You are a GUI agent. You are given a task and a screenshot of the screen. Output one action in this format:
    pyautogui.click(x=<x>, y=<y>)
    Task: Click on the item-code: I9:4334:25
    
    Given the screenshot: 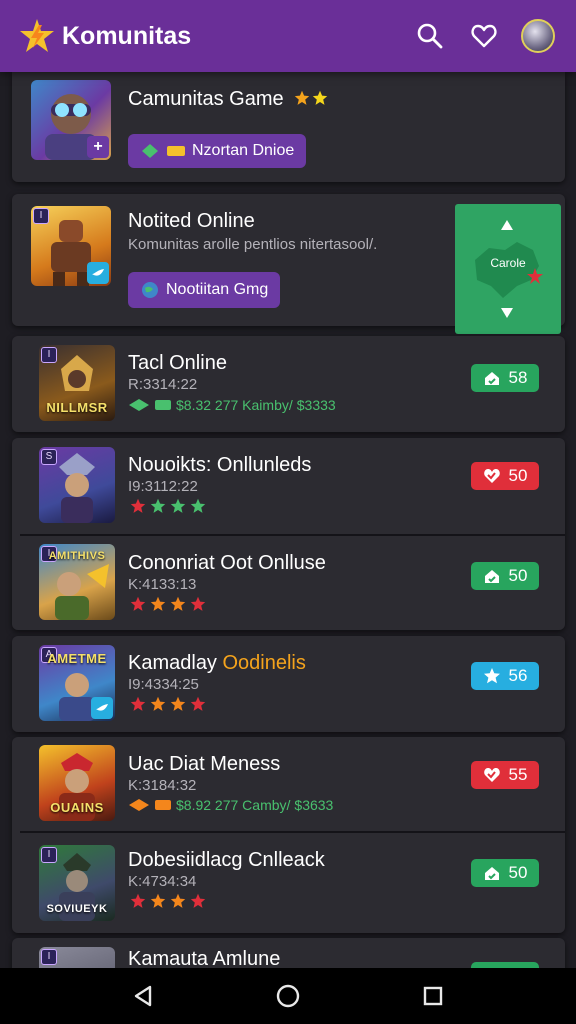 What is the action you would take?
    pyautogui.click(x=163, y=684)
    